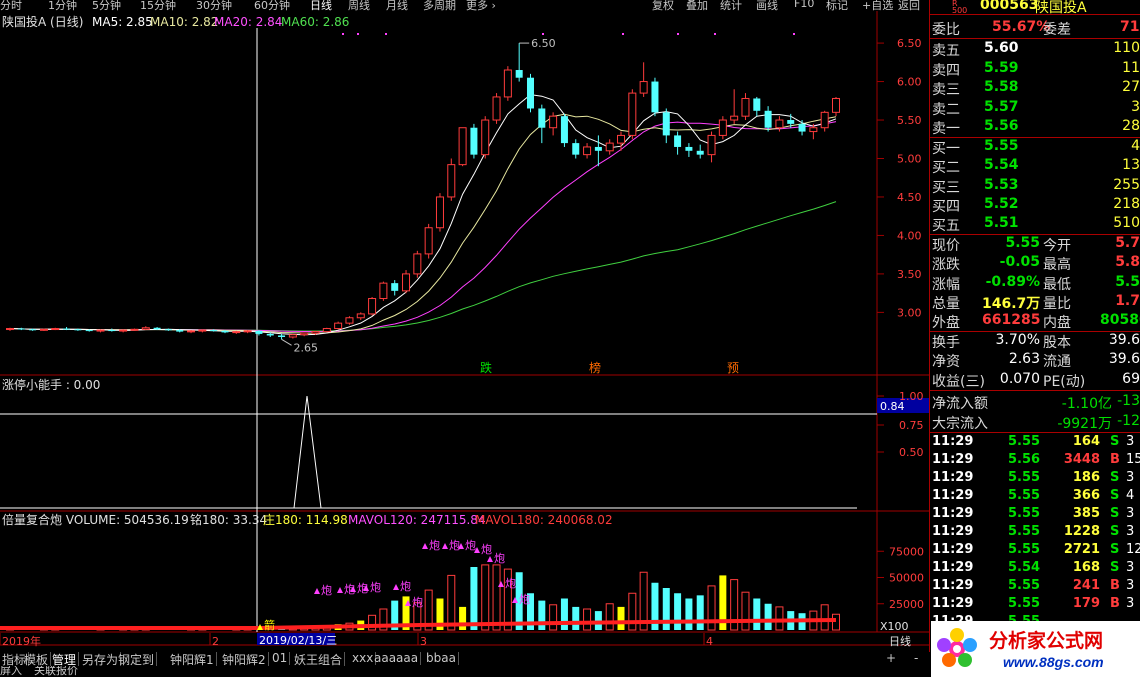 This screenshot has width=1140, height=677. Describe the element at coordinates (916, 658) in the screenshot. I see `zoom-out-button: -` at that location.